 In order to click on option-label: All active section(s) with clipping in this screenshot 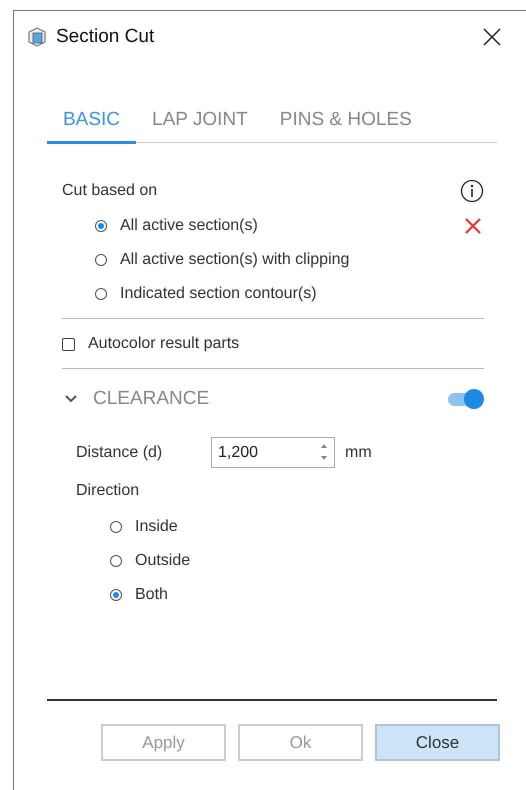, I will do `click(235, 260)`.